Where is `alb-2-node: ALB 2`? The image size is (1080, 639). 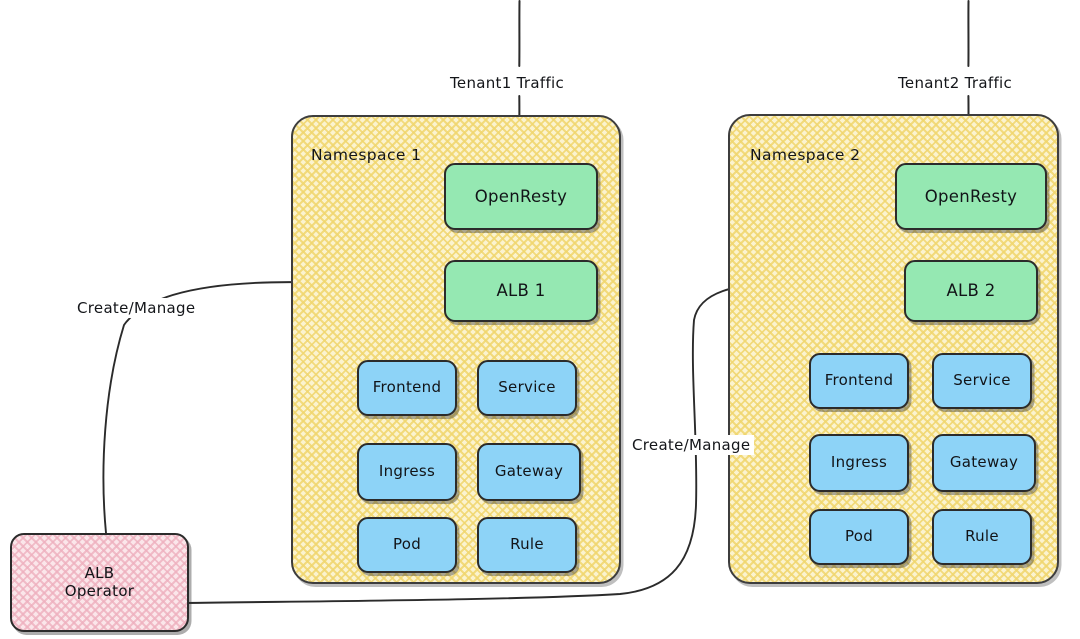 alb-2-node: ALB 2 is located at coordinates (971, 291).